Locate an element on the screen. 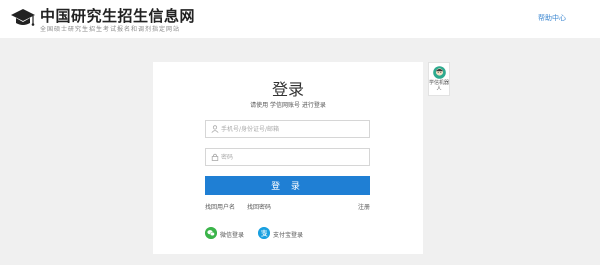 Image resolution: width=600 pixels, height=265 pixels. password-input is located at coordinates (293, 157).